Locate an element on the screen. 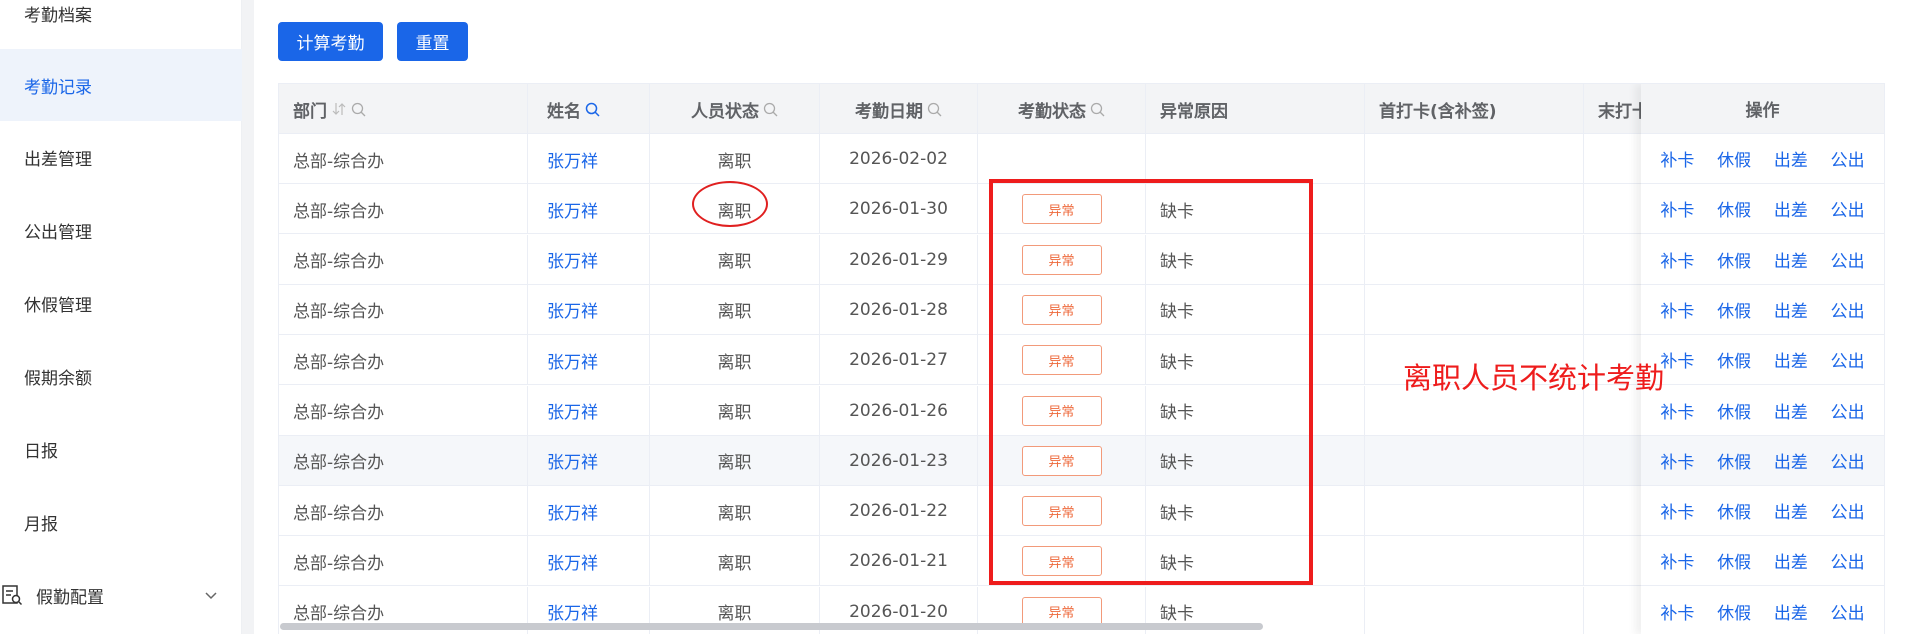 The width and height of the screenshot is (1915, 634). sidebar-item-daily-report: 日报 is located at coordinates (121, 449).